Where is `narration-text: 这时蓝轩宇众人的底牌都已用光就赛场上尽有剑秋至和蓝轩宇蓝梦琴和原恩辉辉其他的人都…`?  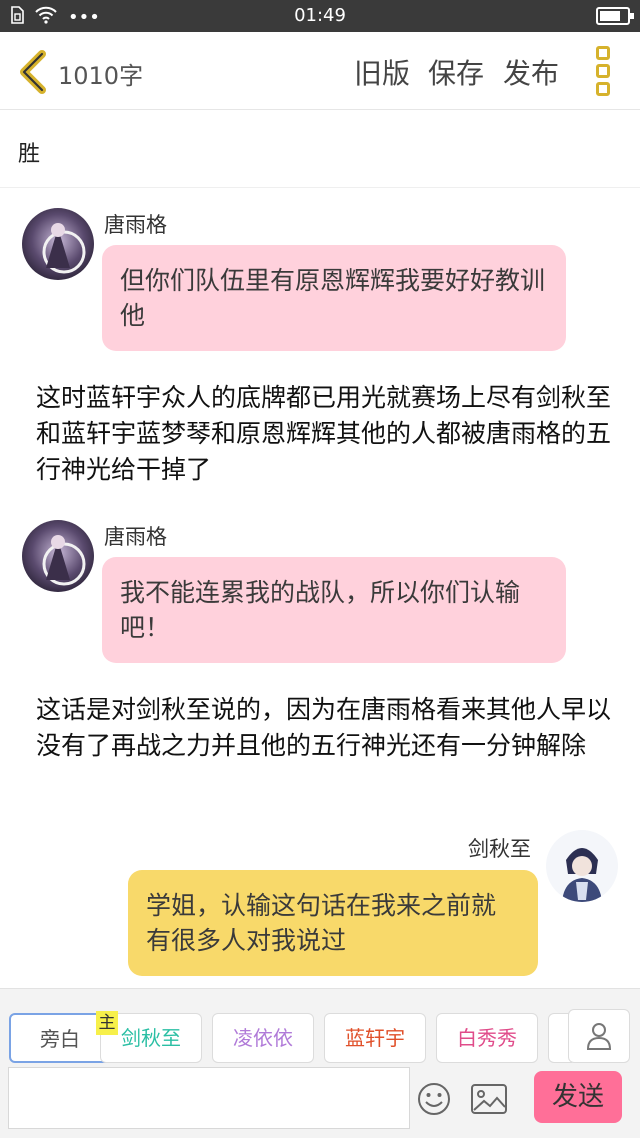
narration-text: 这时蓝轩宇众人的底牌都已用光就赛场上尽有剑秋至和蓝轩宇蓝梦琴和原恩辉辉其他的人都… is located at coordinates (326, 434).